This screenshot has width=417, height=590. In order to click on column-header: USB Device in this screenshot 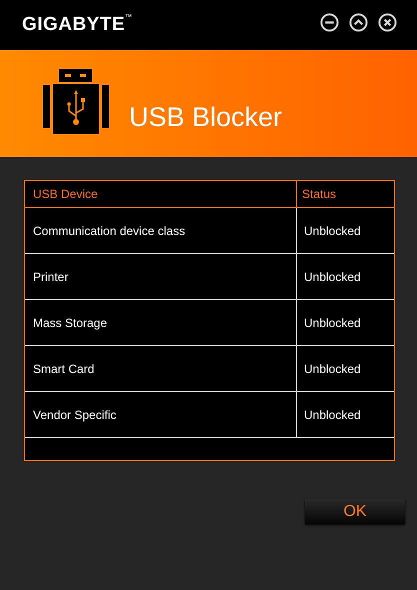, I will do `click(161, 194)`.